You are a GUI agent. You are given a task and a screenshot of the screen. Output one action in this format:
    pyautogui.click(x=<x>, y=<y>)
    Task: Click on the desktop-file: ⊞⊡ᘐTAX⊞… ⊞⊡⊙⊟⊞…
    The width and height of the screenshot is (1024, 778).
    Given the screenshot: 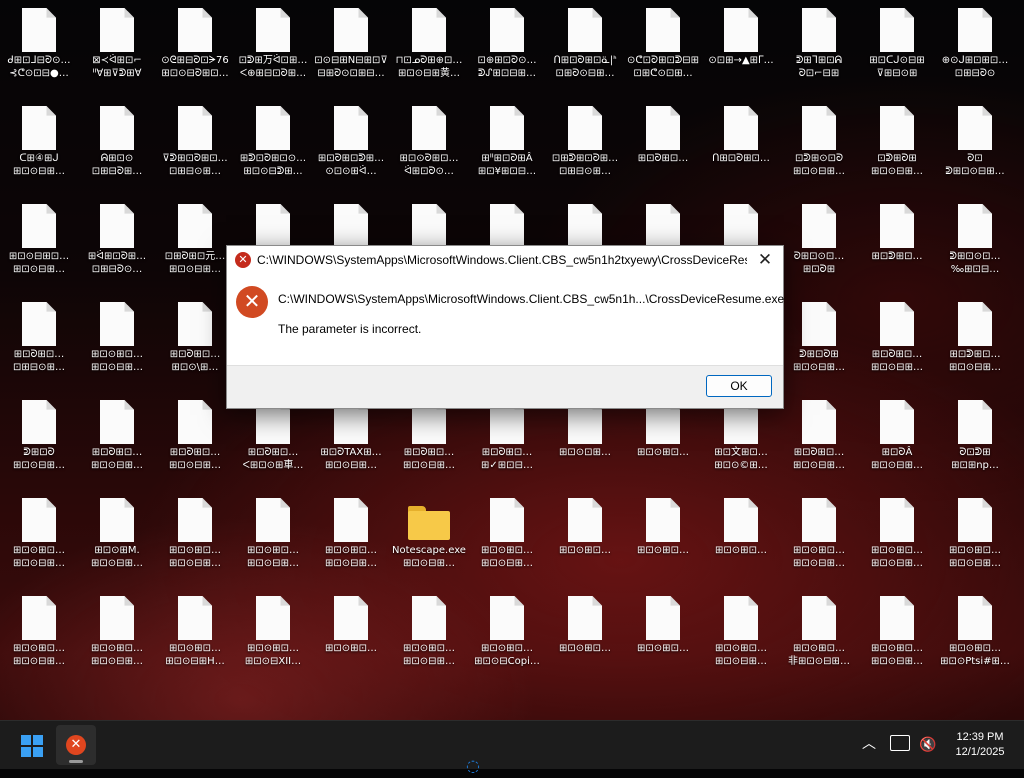 What is the action you would take?
    pyautogui.click(x=351, y=448)
    